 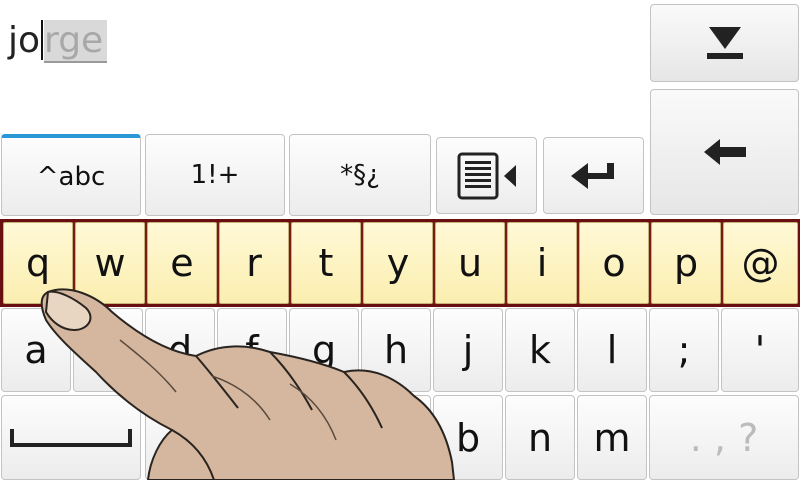 I want to click on key-b-label: b, so click(x=468, y=437).